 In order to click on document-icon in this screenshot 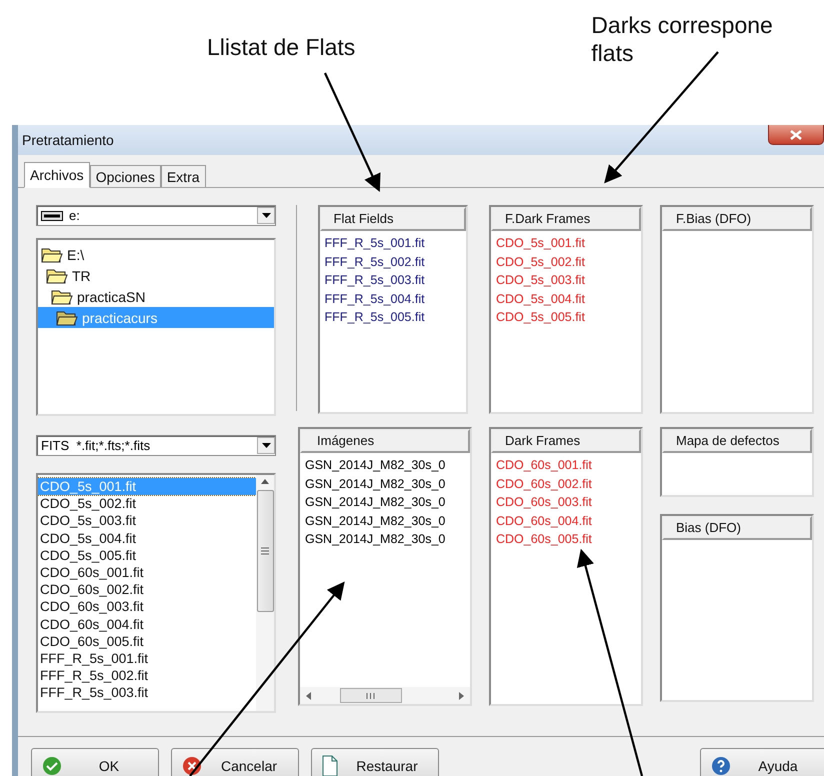, I will do `click(330, 765)`.